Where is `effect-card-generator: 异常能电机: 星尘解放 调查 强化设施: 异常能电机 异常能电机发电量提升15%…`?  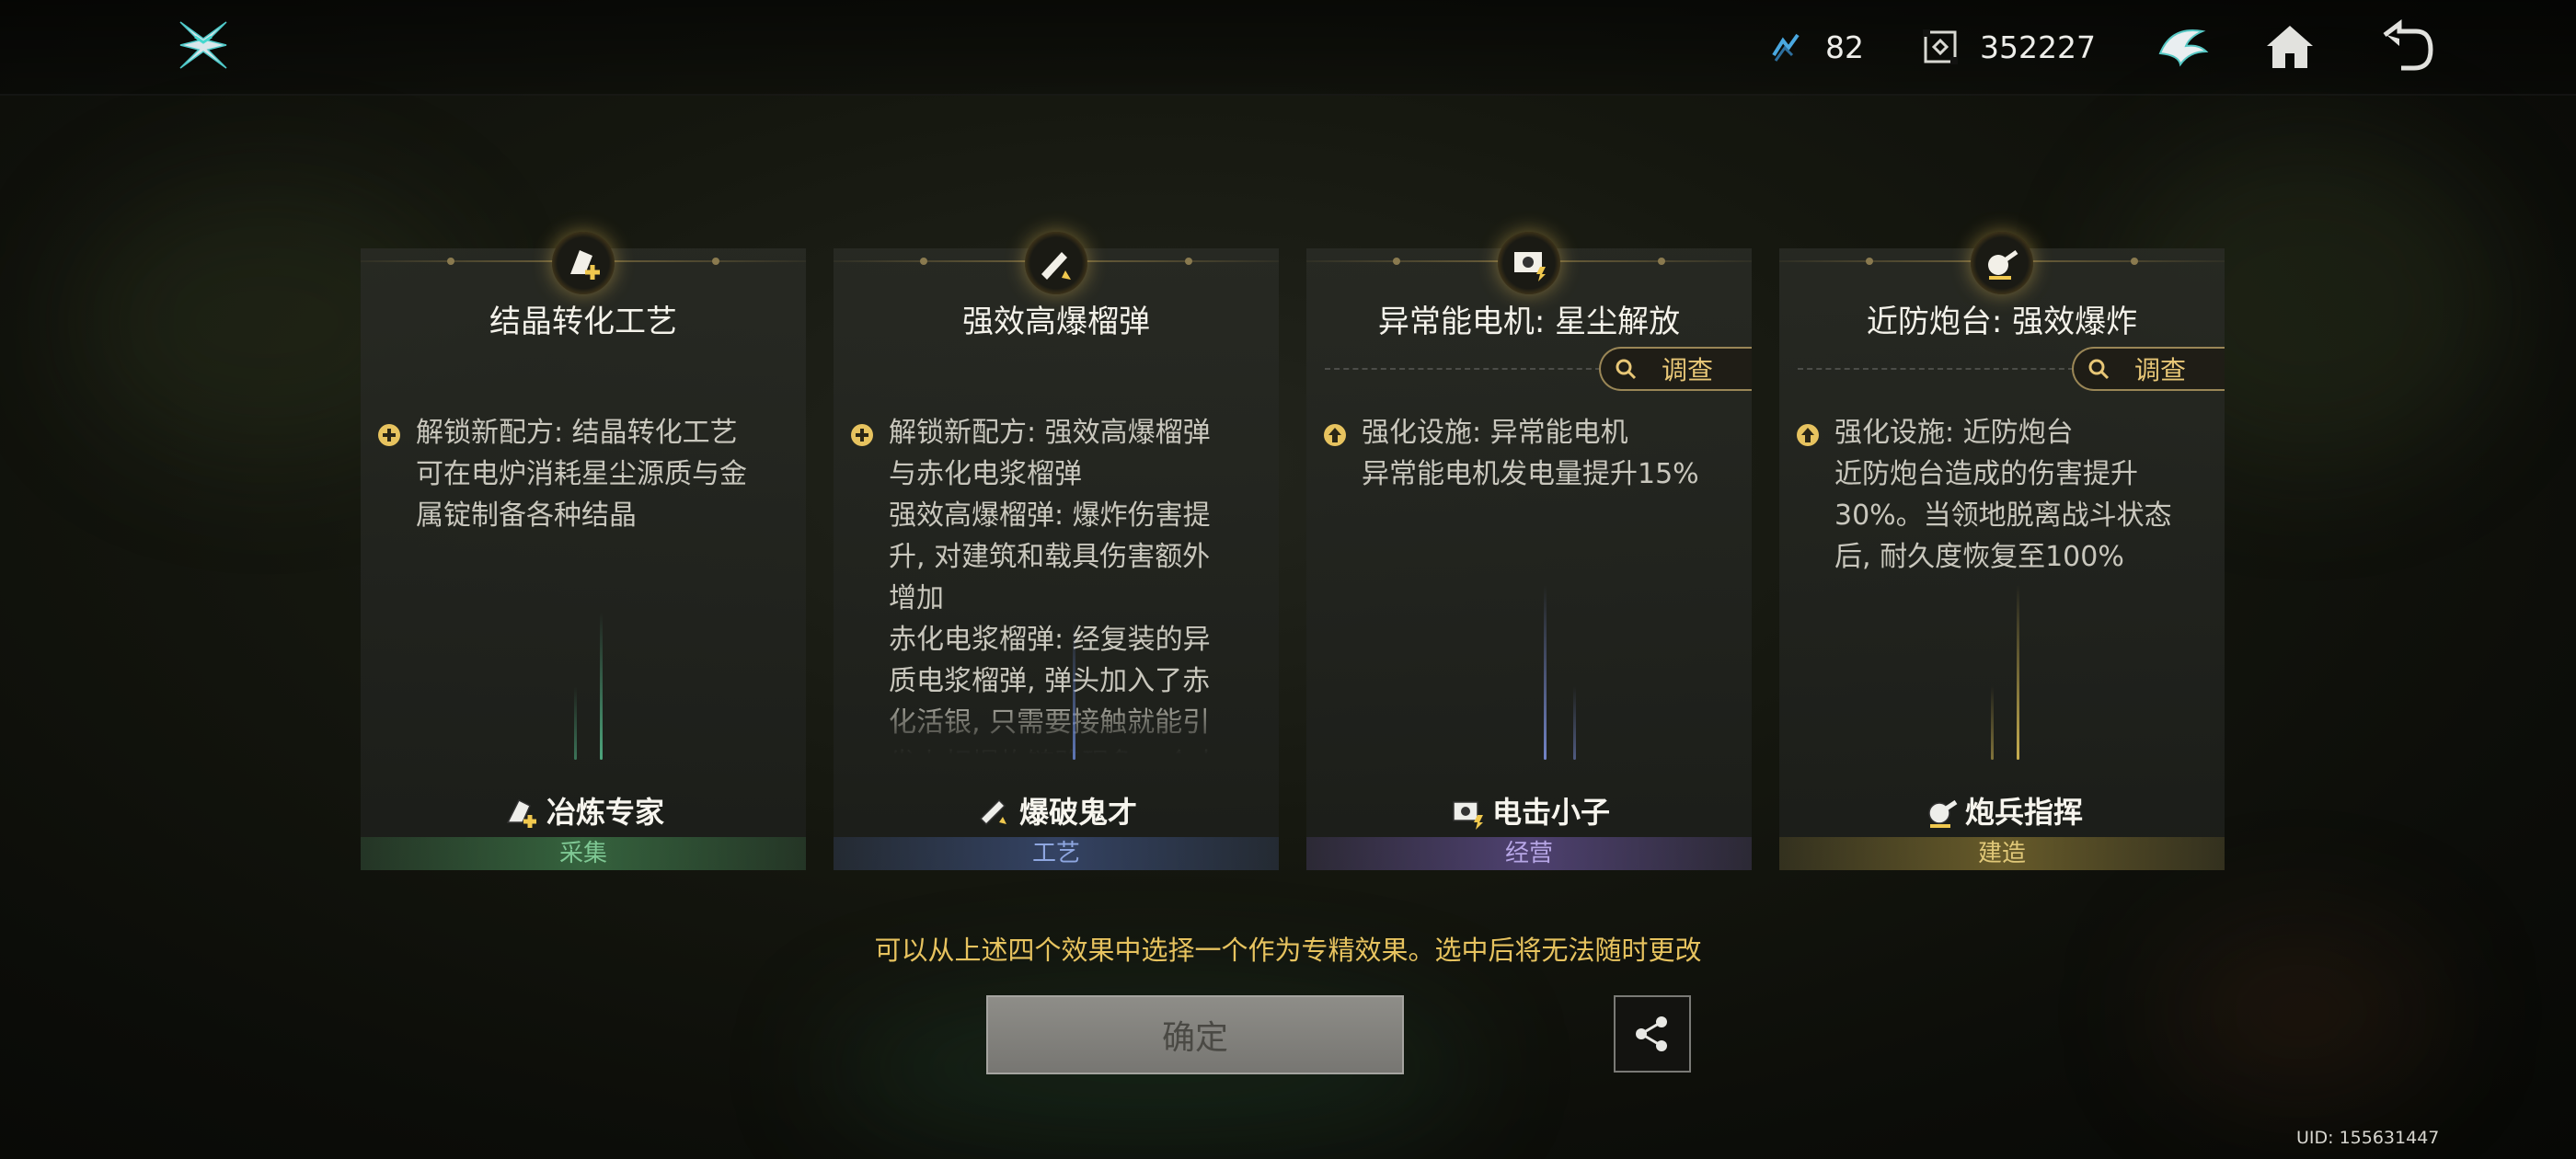 effect-card-generator: 异常能电机: 星尘解放 调查 强化设施: 异常能电机 异常能电机发电量提升15%… is located at coordinates (1529, 559).